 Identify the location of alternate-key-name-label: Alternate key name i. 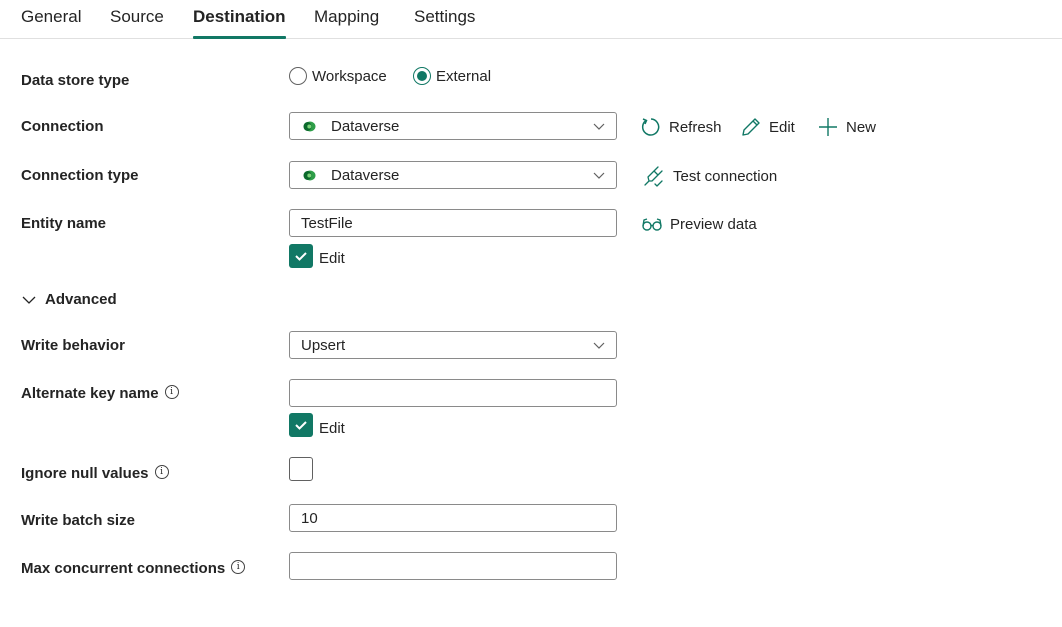
(100, 393).